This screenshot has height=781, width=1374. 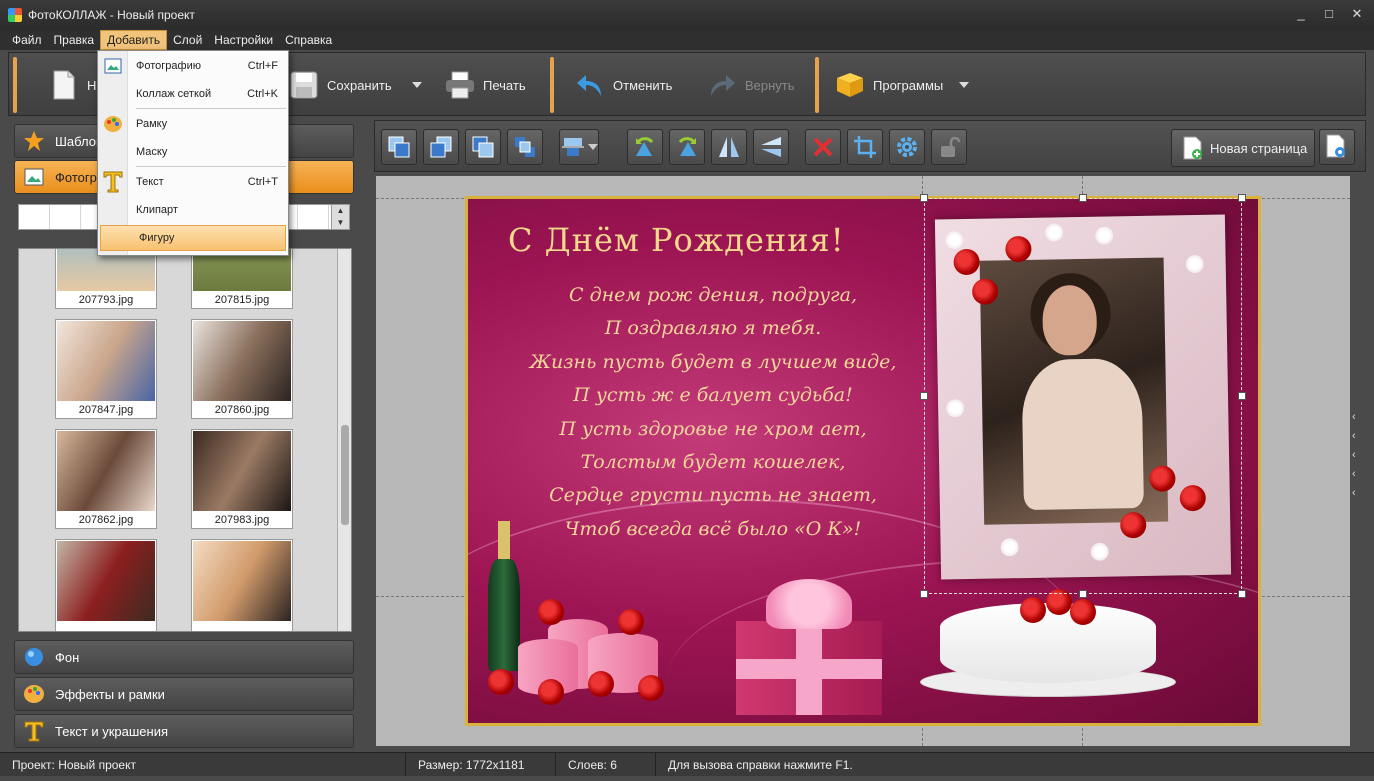 What do you see at coordinates (193, 182) in the screenshot?
I see `menu-item-add-text: Текст Ctrl+T` at bounding box center [193, 182].